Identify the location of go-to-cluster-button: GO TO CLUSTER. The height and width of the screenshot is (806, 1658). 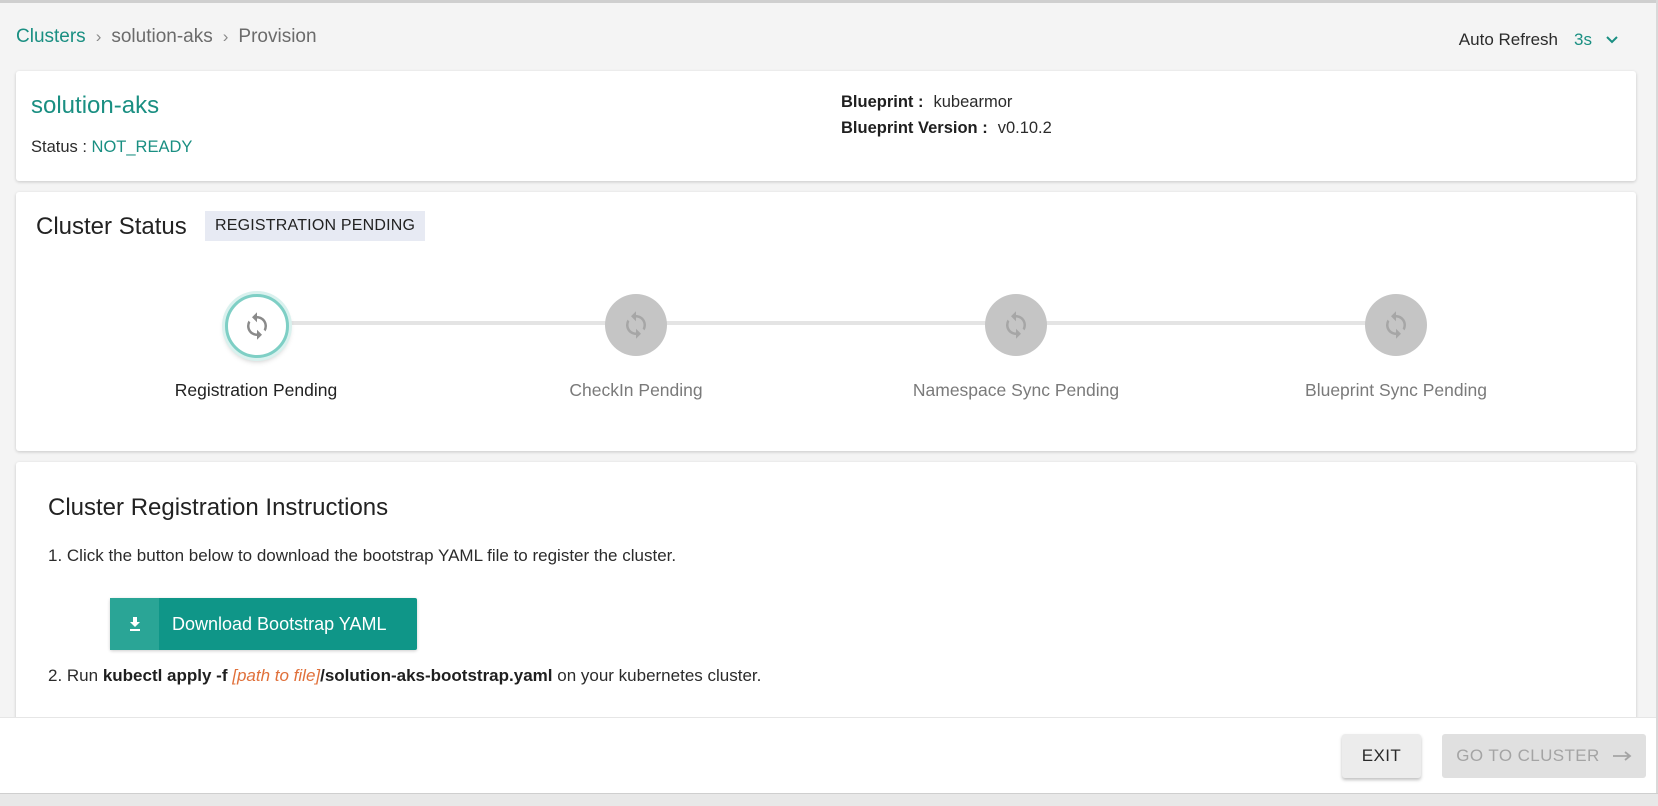
(1544, 756).